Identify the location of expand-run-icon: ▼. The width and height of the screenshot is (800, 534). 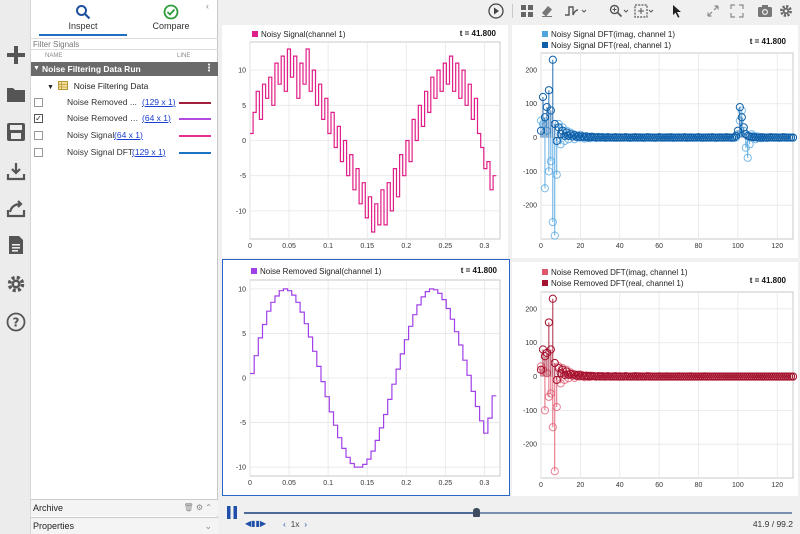
(36, 69).